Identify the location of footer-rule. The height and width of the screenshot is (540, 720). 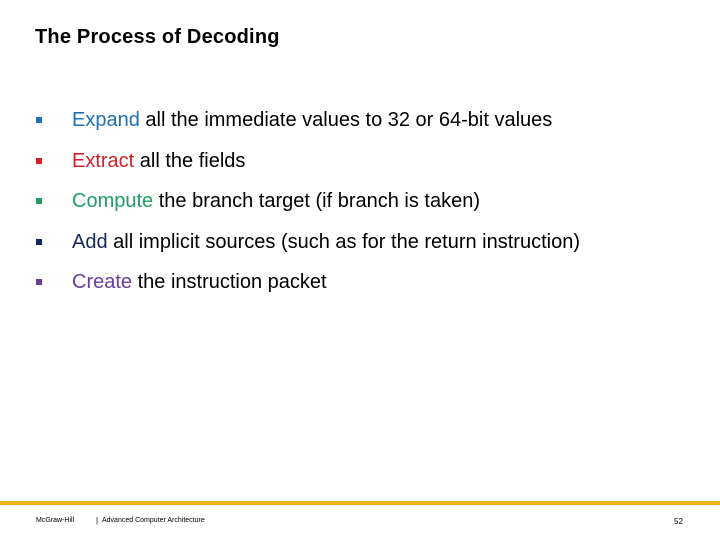
(360, 503).